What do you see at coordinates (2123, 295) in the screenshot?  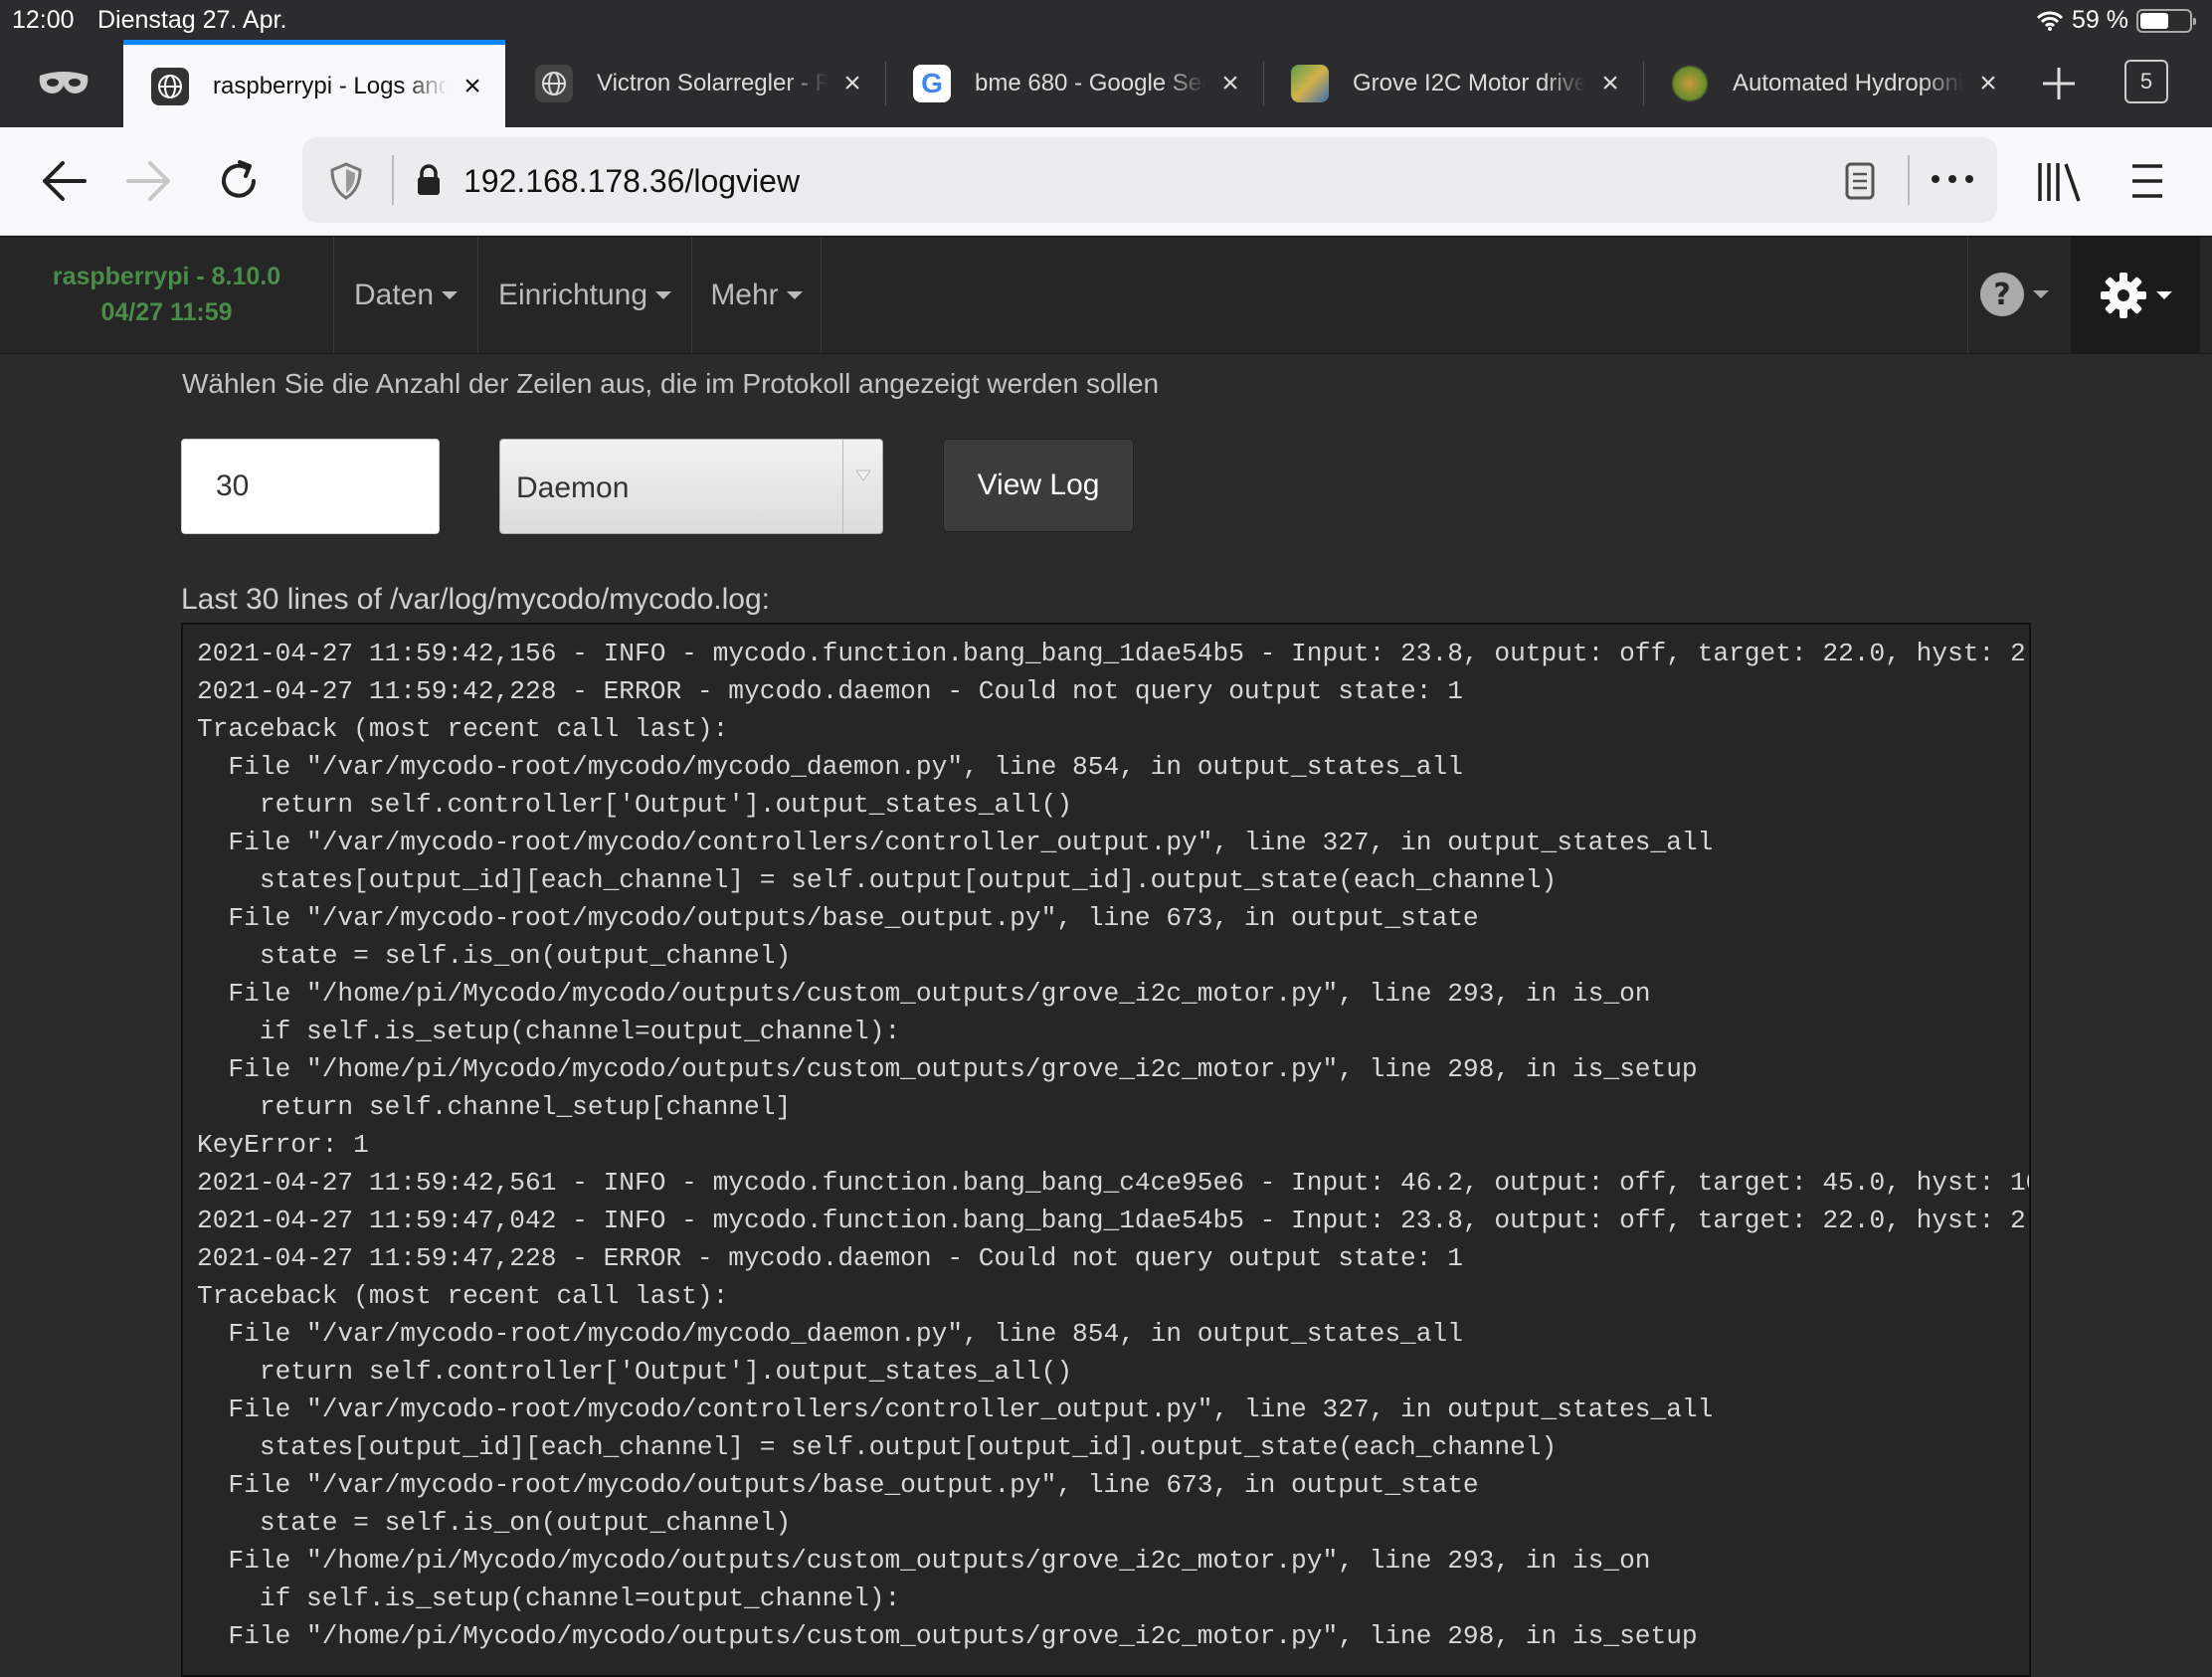 I see `gear-icon` at bounding box center [2123, 295].